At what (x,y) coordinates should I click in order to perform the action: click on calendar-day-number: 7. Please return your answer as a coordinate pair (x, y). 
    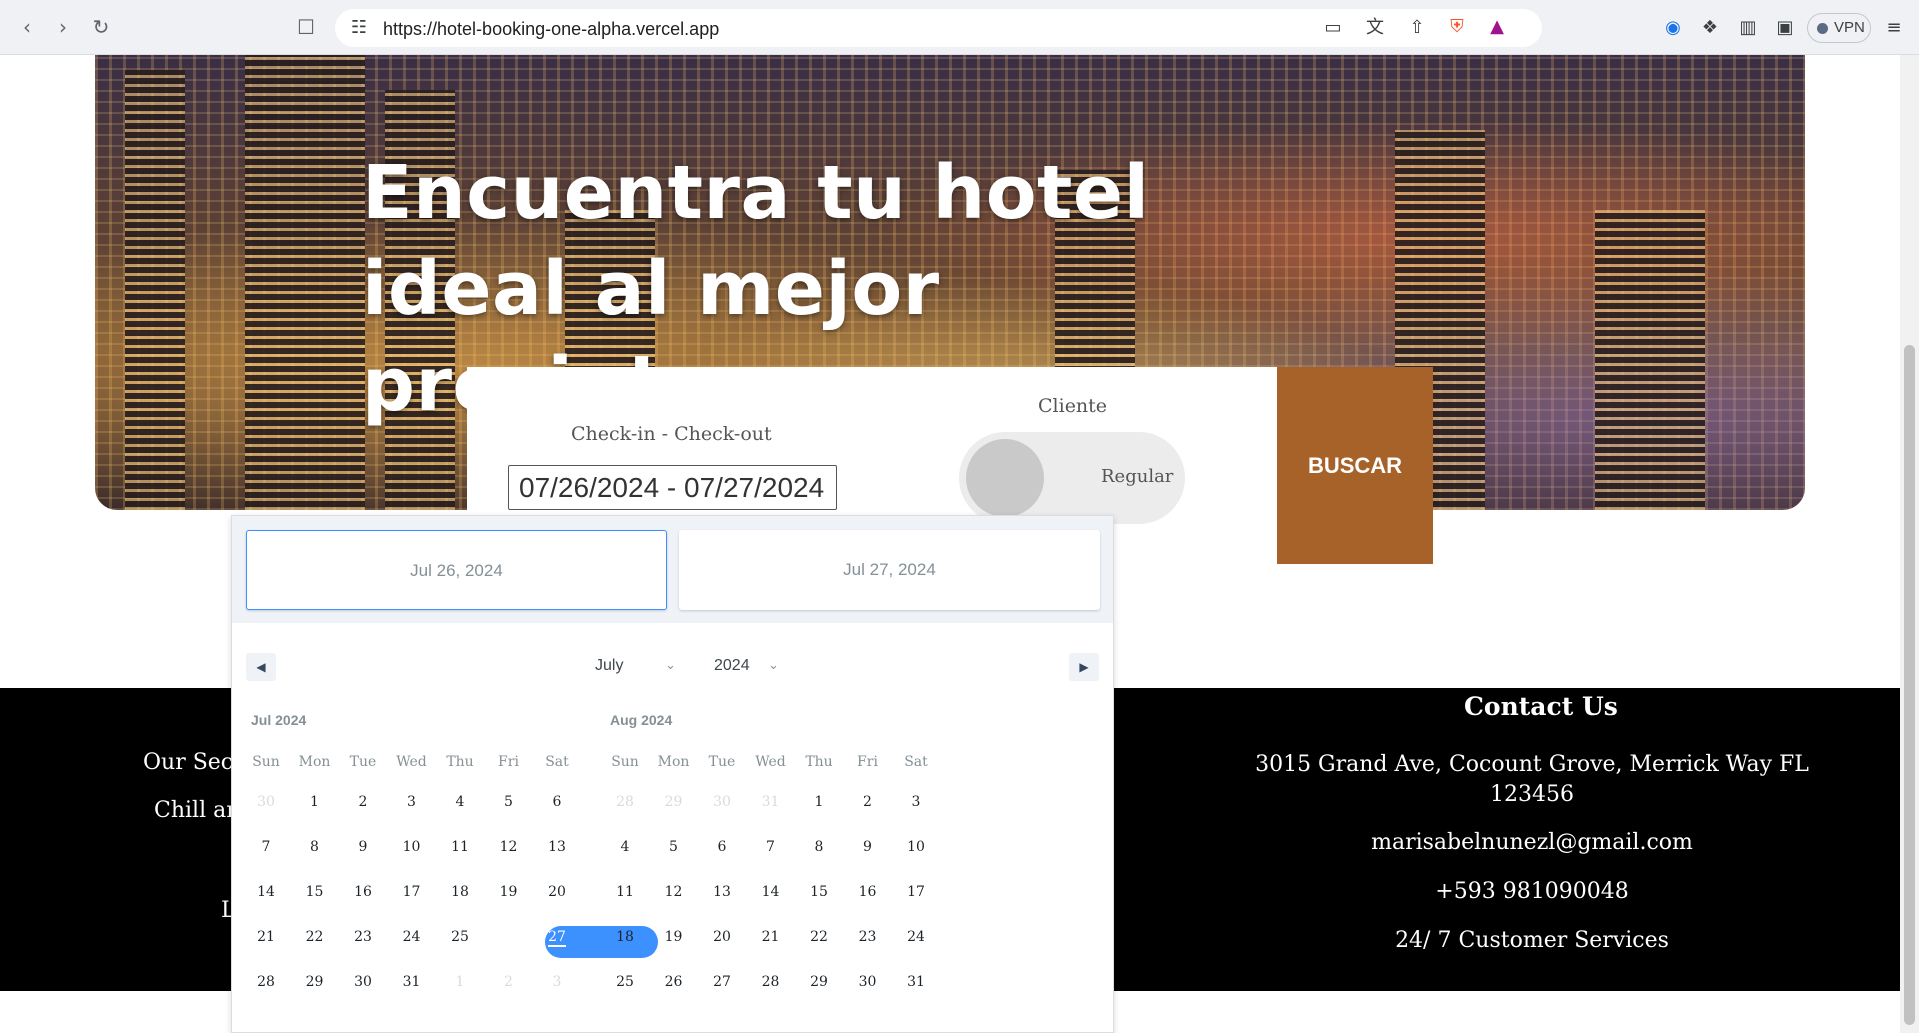
    Looking at the image, I should click on (266, 847).